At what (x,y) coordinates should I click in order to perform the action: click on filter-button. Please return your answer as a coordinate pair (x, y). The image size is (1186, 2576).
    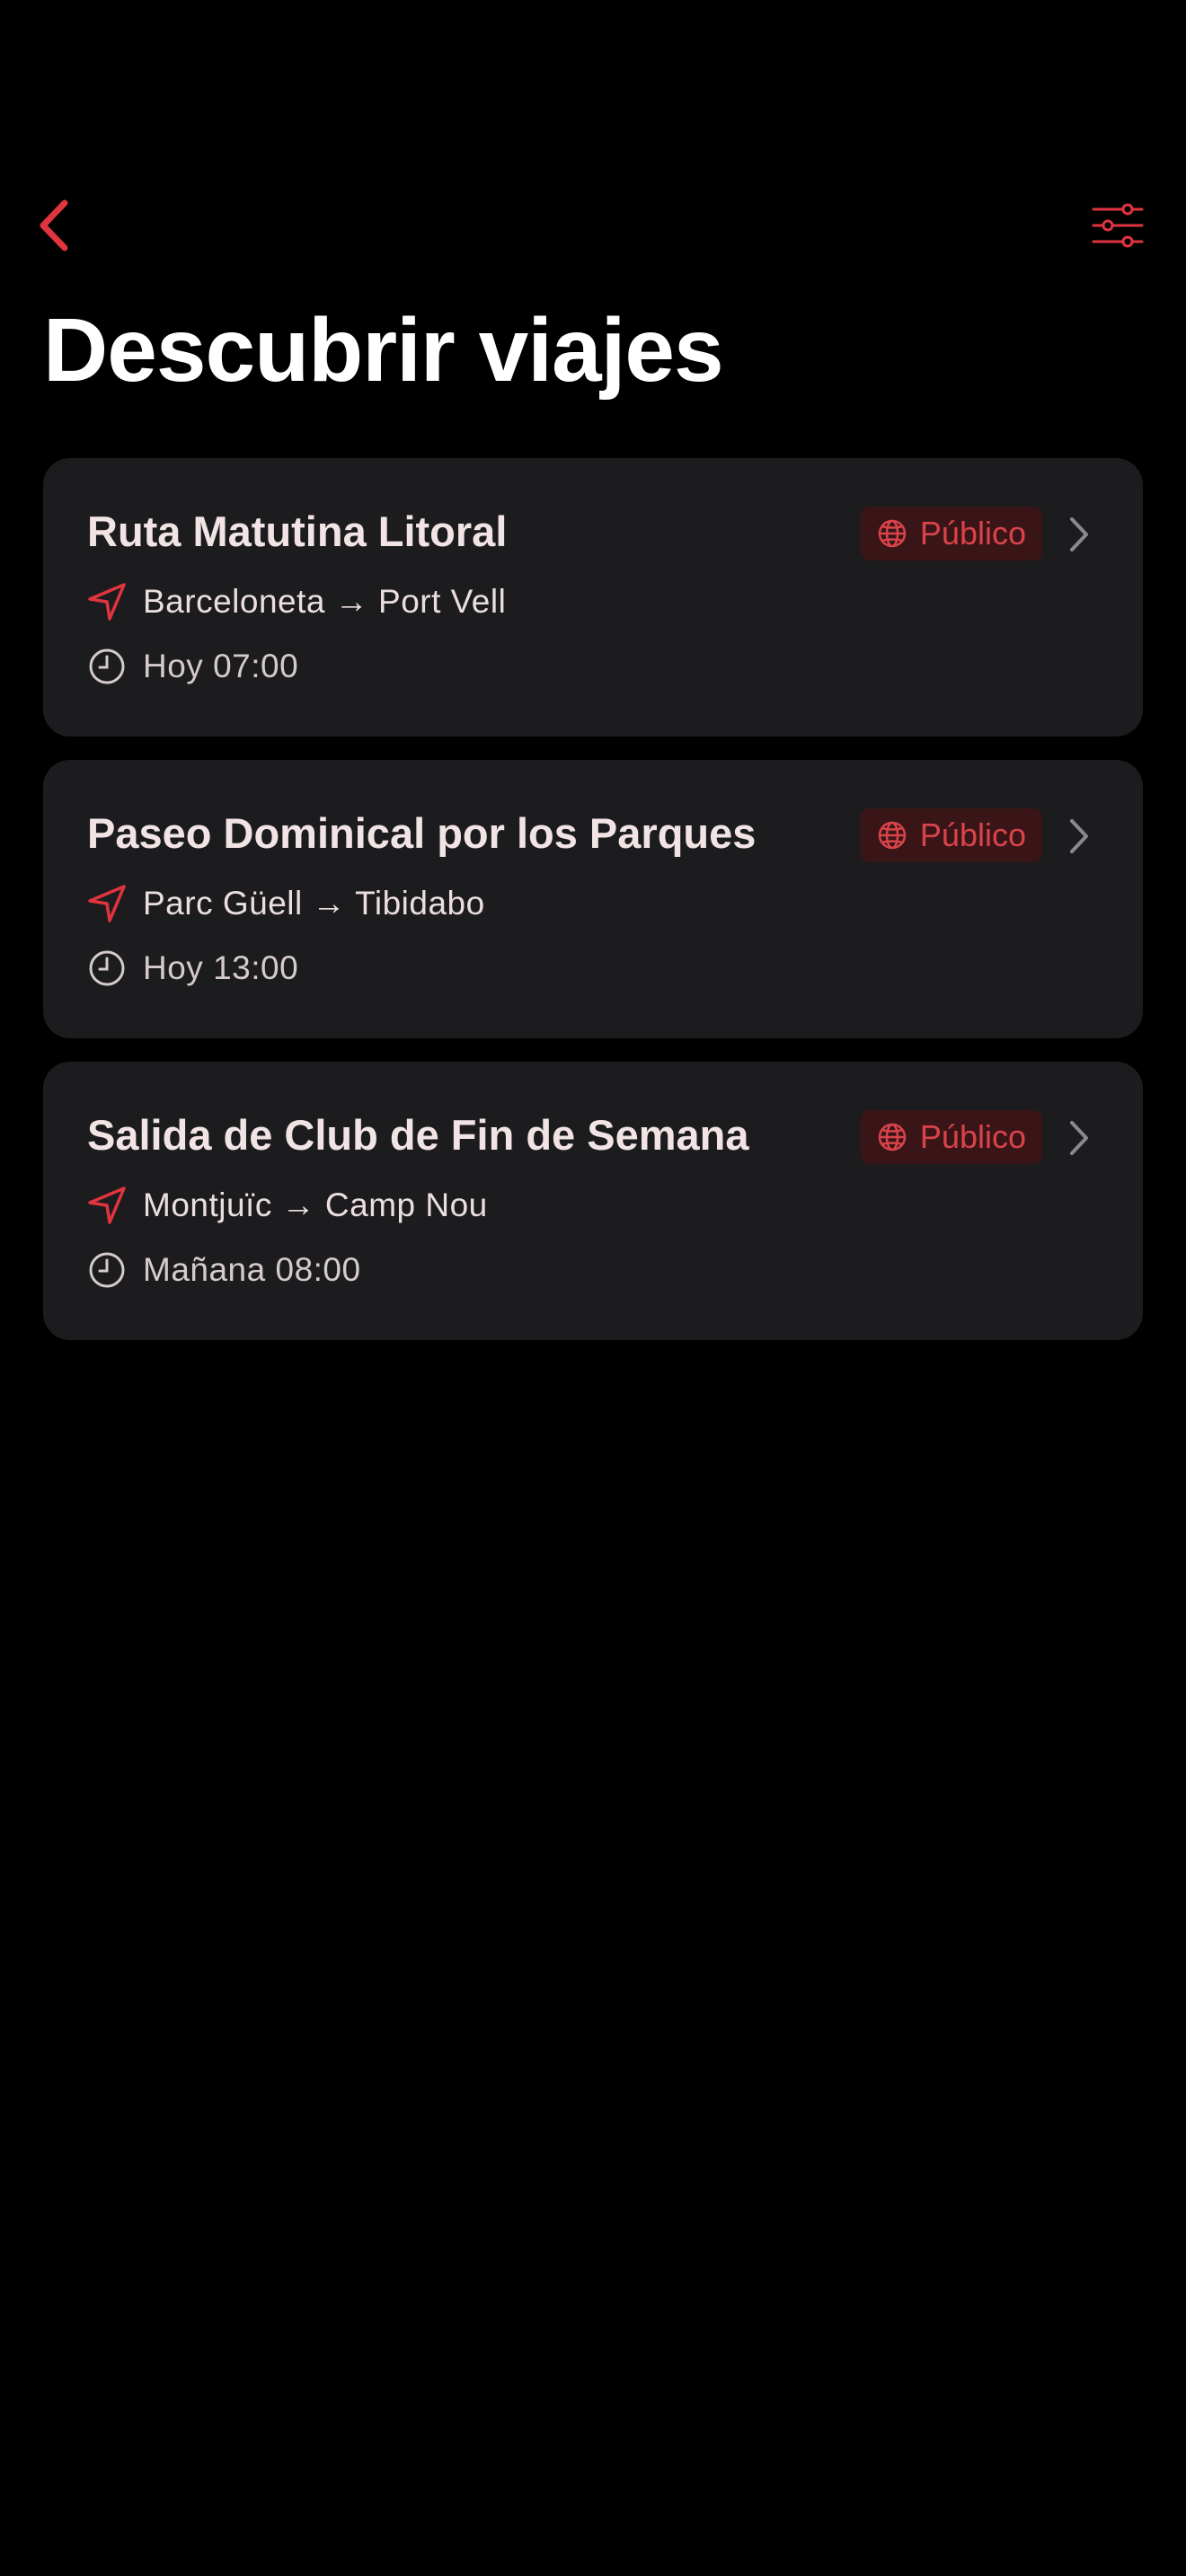
    Looking at the image, I should click on (1117, 225).